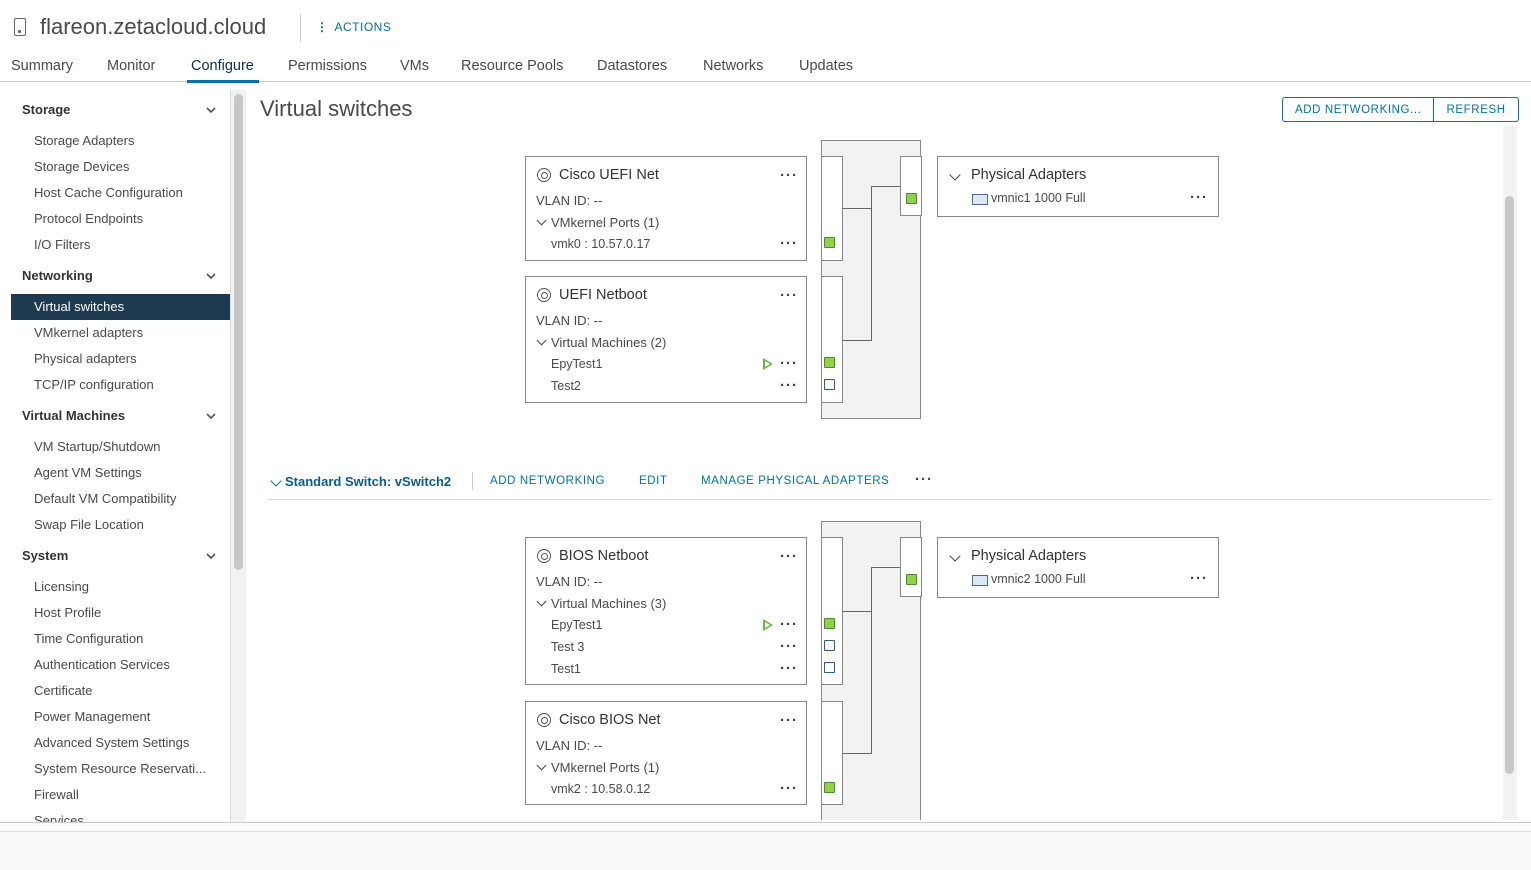 This screenshot has width=1531, height=870. What do you see at coordinates (566, 669) in the screenshot?
I see `vm-label: Test1` at bounding box center [566, 669].